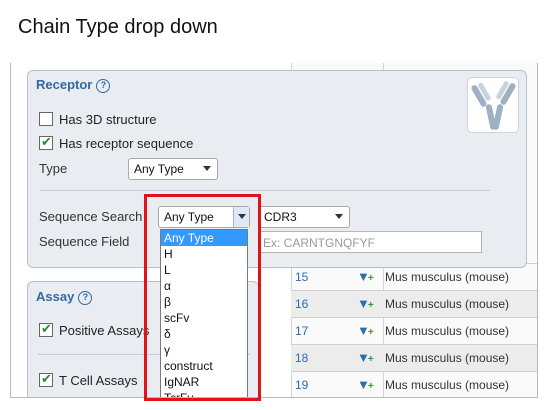 The height and width of the screenshot is (410, 551). I want to click on positive-assays-label: Positive Assays, so click(104, 330).